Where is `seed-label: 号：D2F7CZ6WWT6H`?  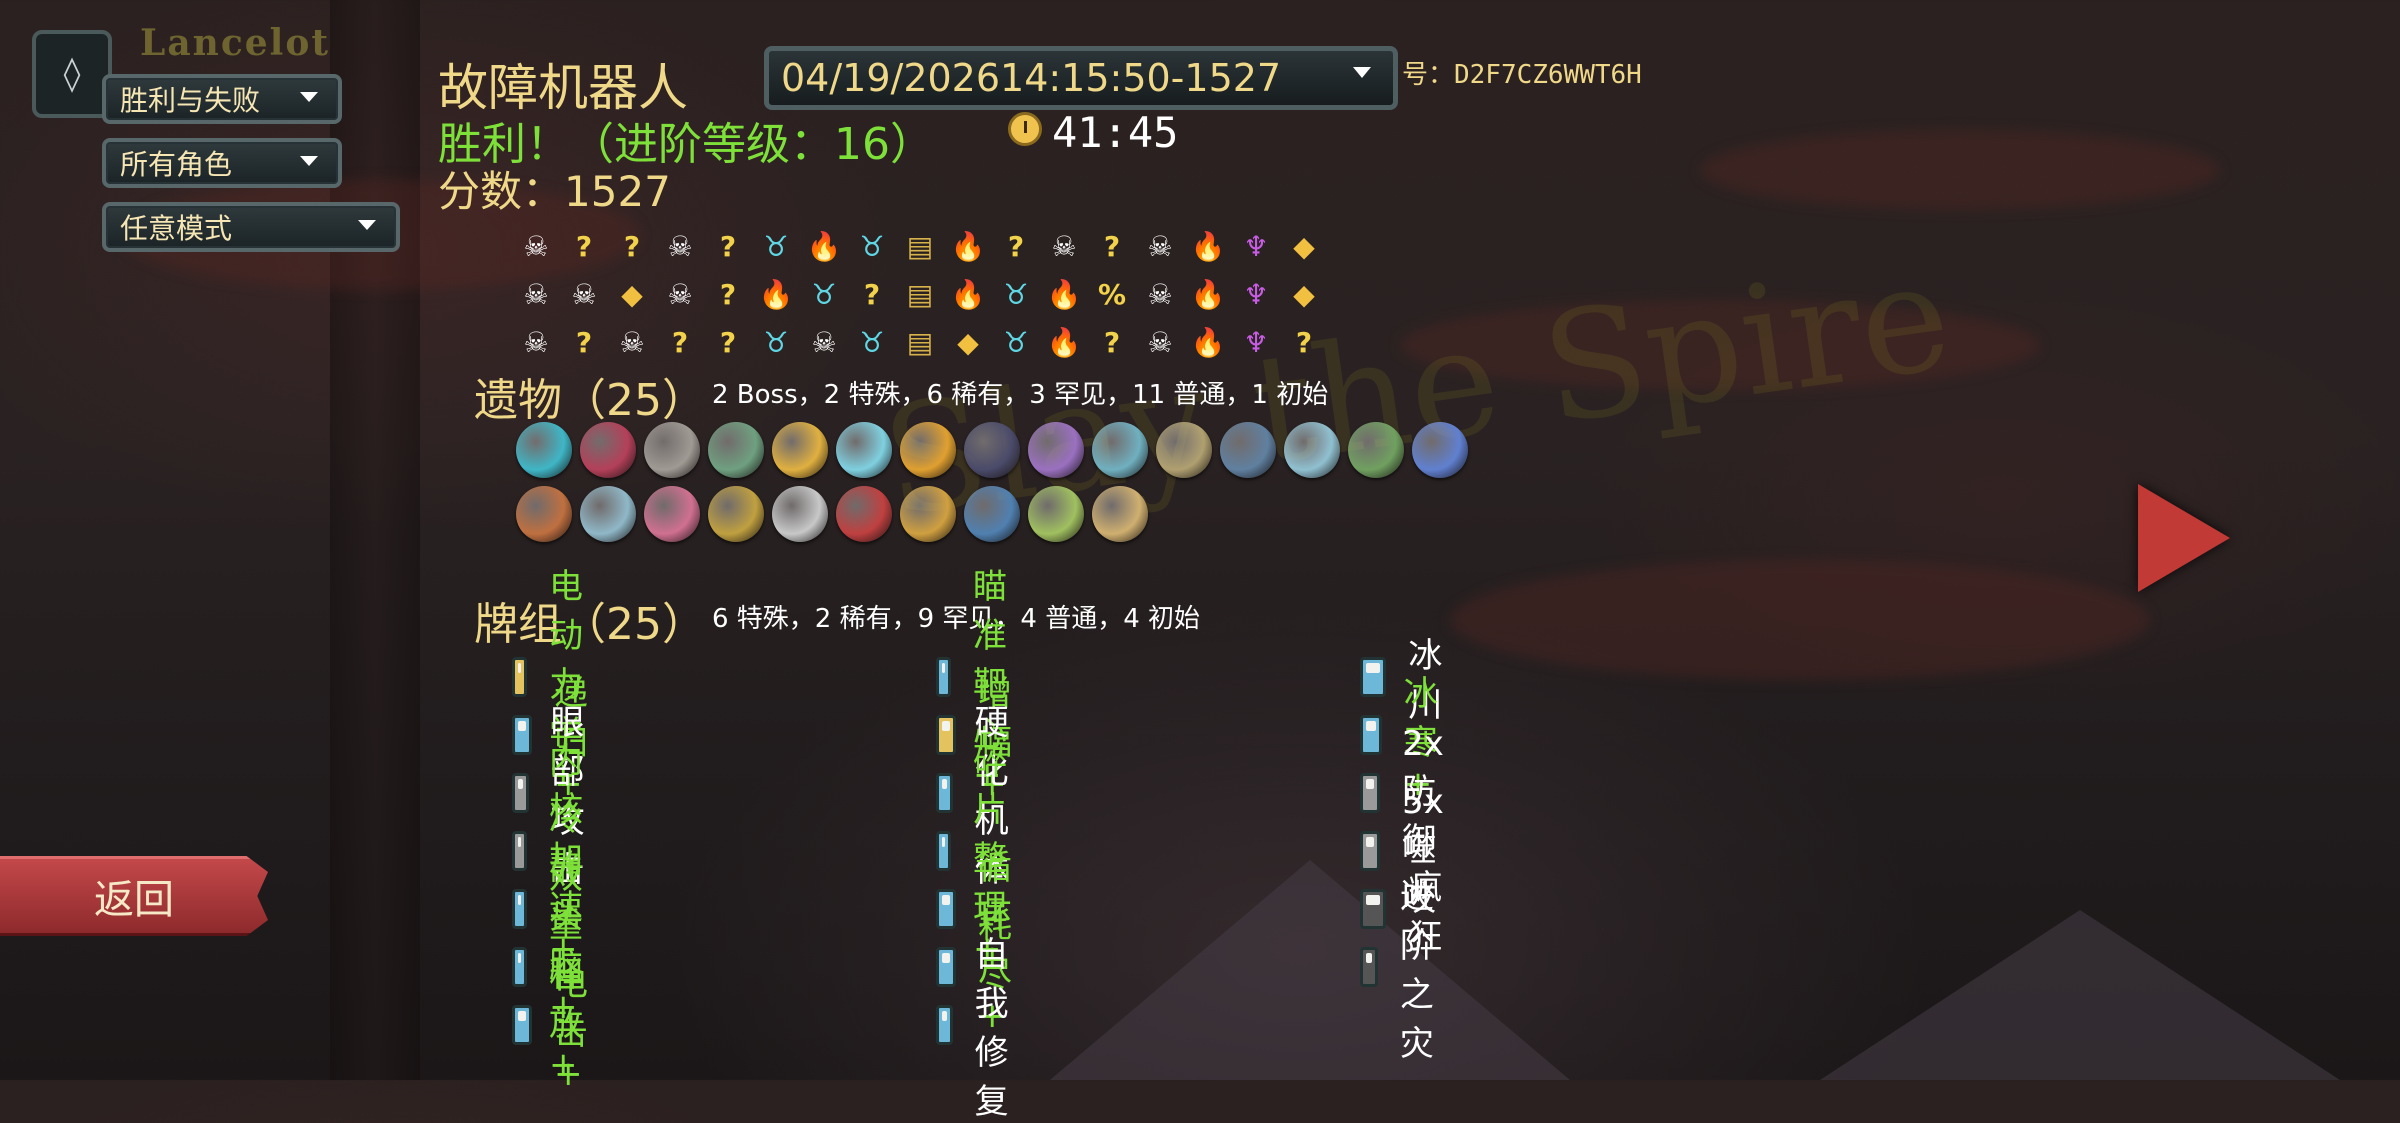 seed-label: 号：D2F7CZ6WWT6H is located at coordinates (1522, 75).